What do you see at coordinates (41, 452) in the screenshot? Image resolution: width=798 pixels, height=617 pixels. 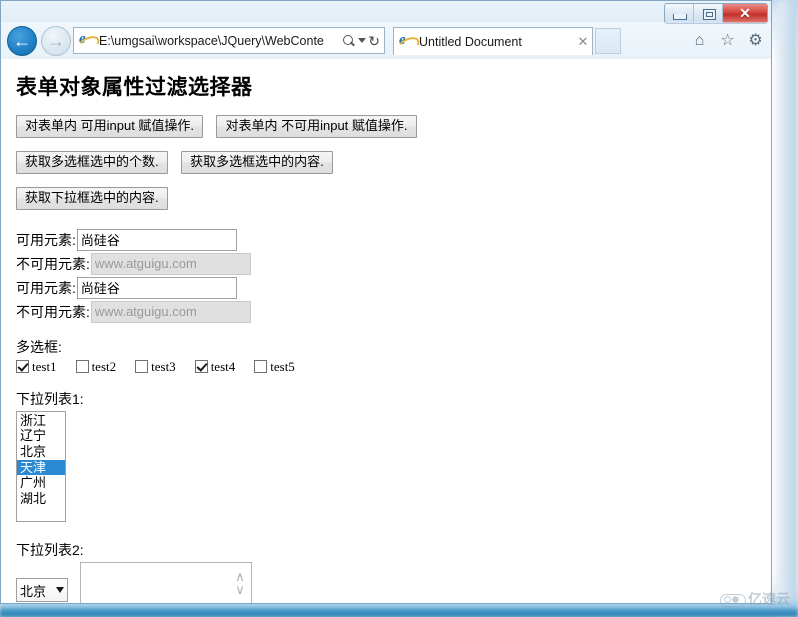 I see `listbox-option-beijing: 北京` at bounding box center [41, 452].